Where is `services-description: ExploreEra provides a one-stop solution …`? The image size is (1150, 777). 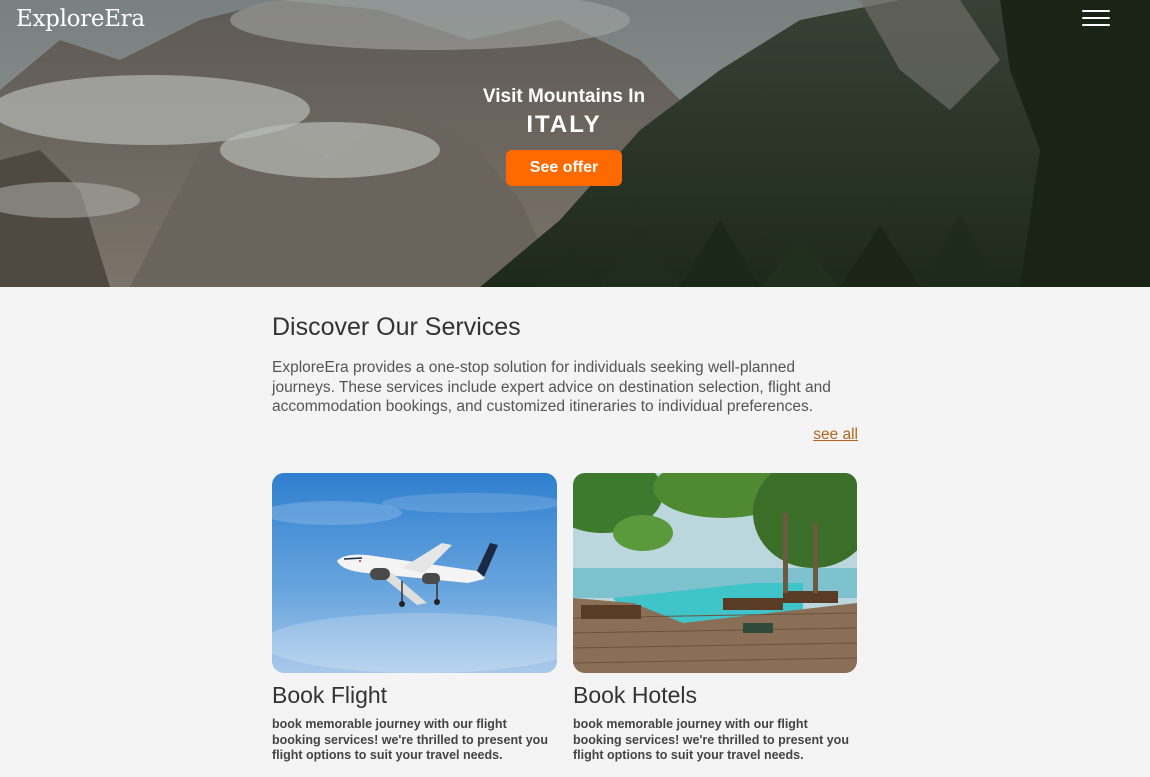 services-description: ExploreEra provides a one-stop solution … is located at coordinates (551, 387).